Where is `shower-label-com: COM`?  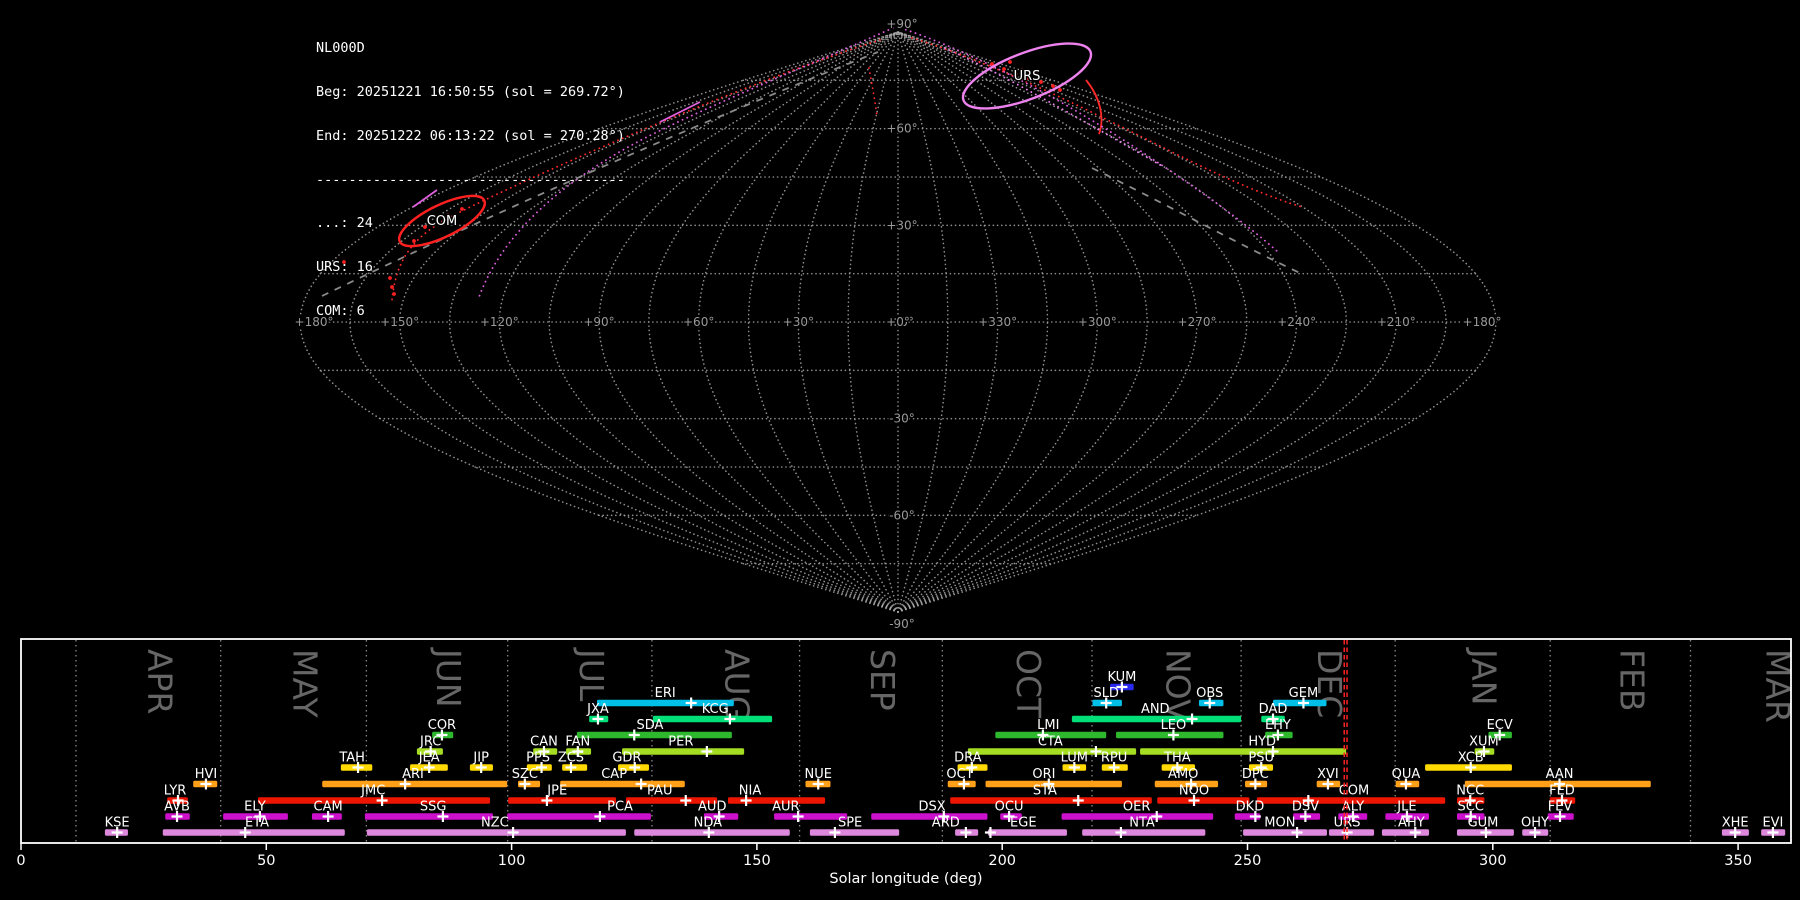
shower-label-com: COM is located at coordinates (1354, 791).